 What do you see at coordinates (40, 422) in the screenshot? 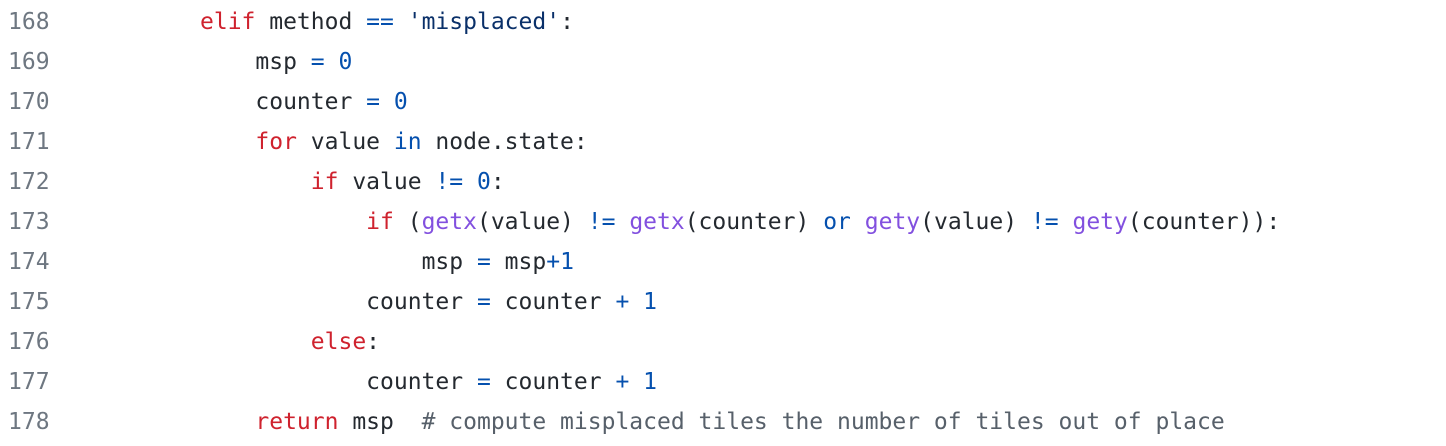
I see `line-number: 178` at bounding box center [40, 422].